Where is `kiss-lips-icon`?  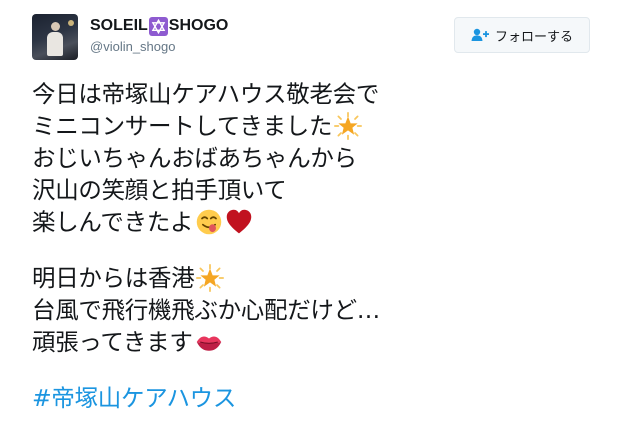
kiss-lips-icon is located at coordinates (208, 343).